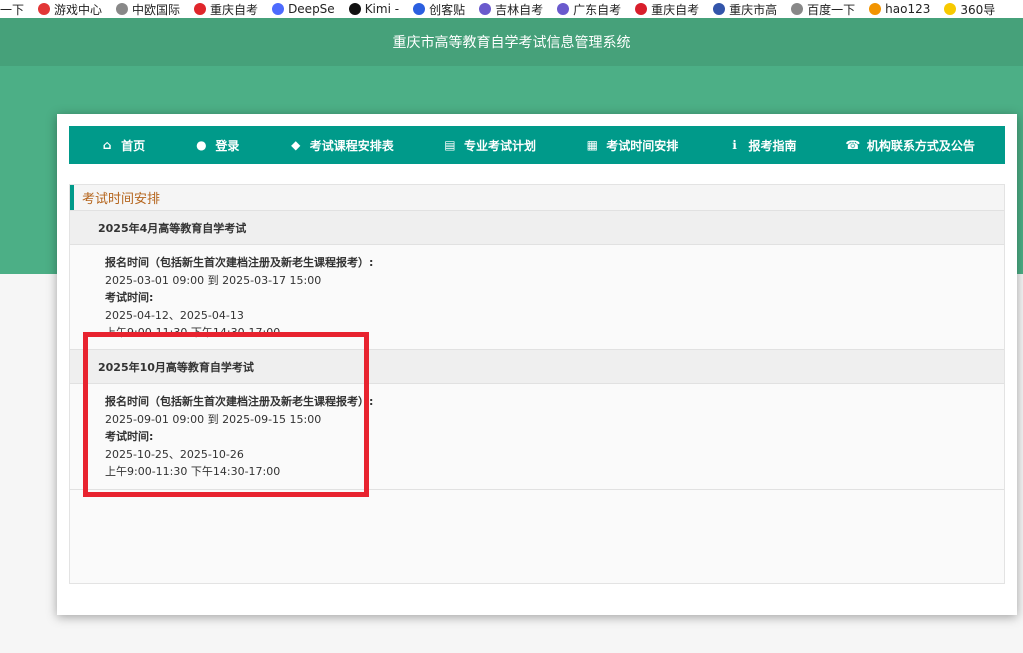 The height and width of the screenshot is (653, 1023). Describe the element at coordinates (563, 9) in the screenshot. I see `guangdong-icon` at that location.